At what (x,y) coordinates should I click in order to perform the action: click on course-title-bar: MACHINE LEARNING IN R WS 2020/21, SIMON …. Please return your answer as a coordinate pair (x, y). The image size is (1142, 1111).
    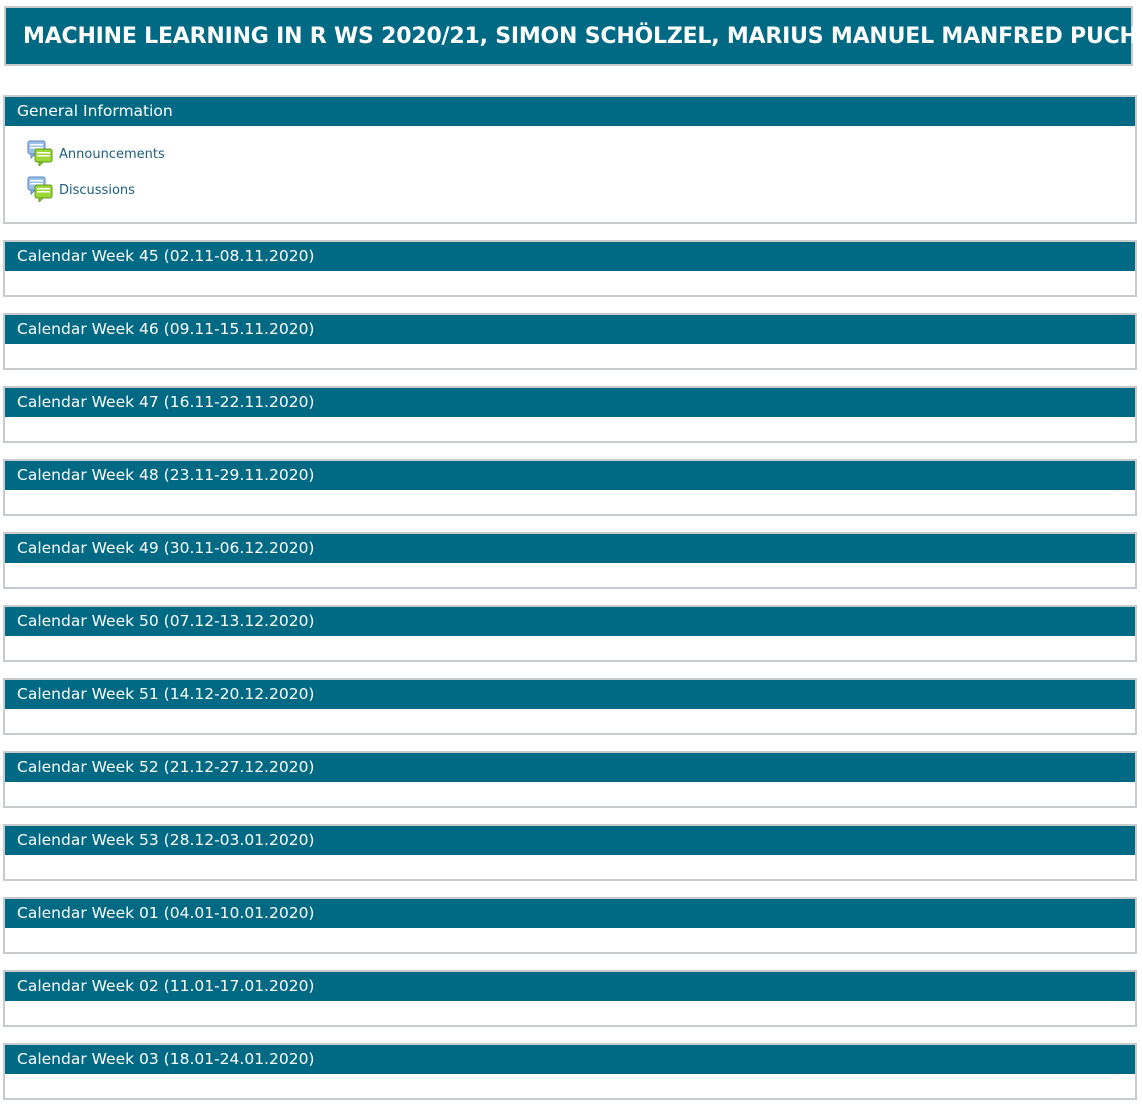
    Looking at the image, I should click on (573, 36).